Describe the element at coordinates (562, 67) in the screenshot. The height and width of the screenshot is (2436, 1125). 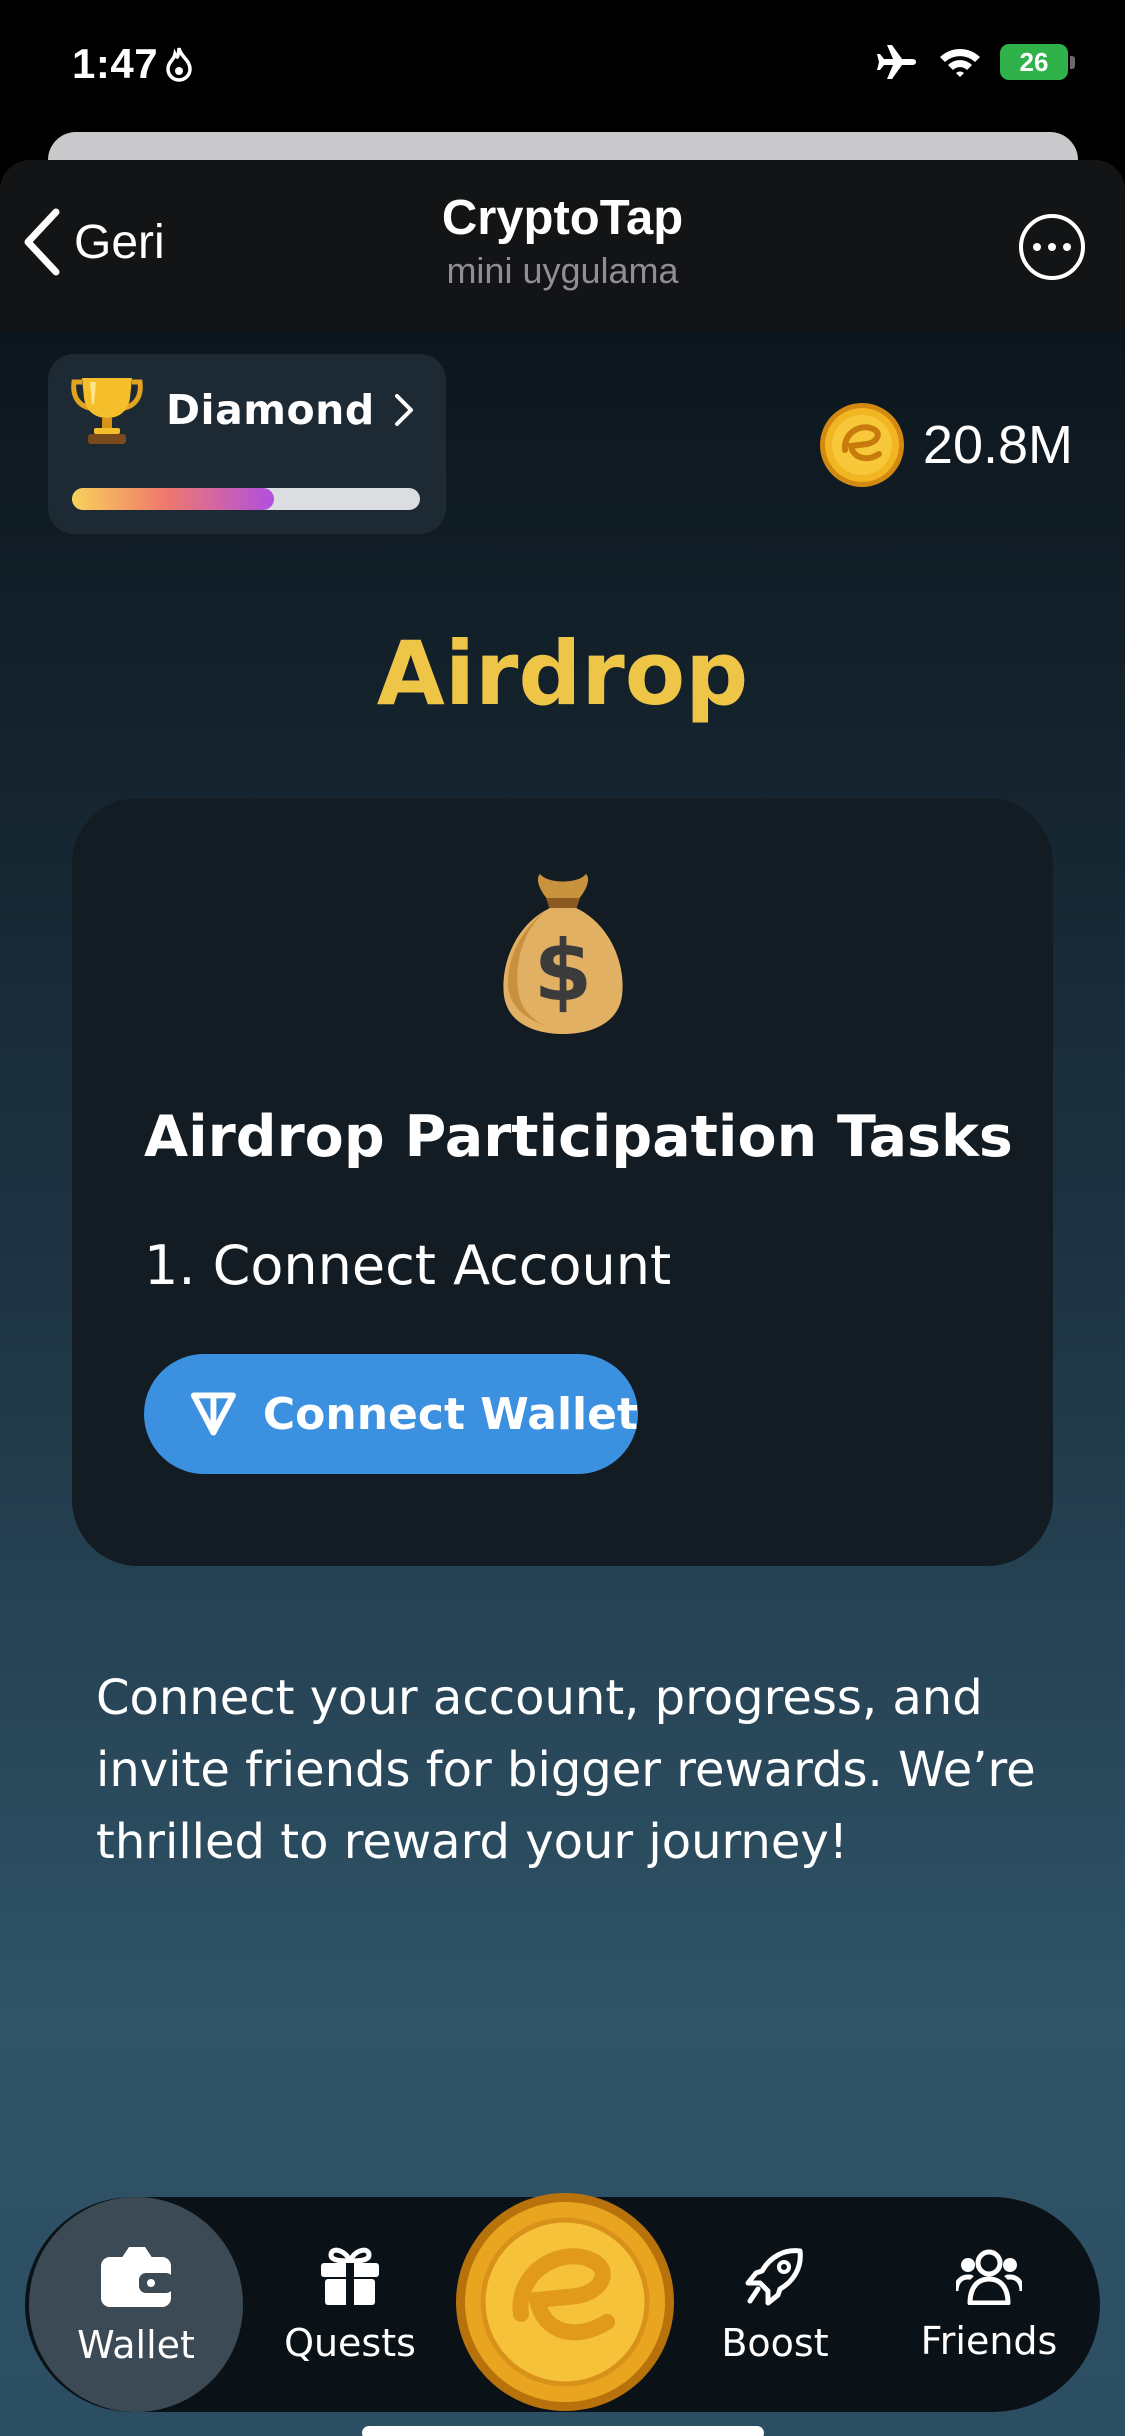
I see `status-bar: 1:47 26` at that location.